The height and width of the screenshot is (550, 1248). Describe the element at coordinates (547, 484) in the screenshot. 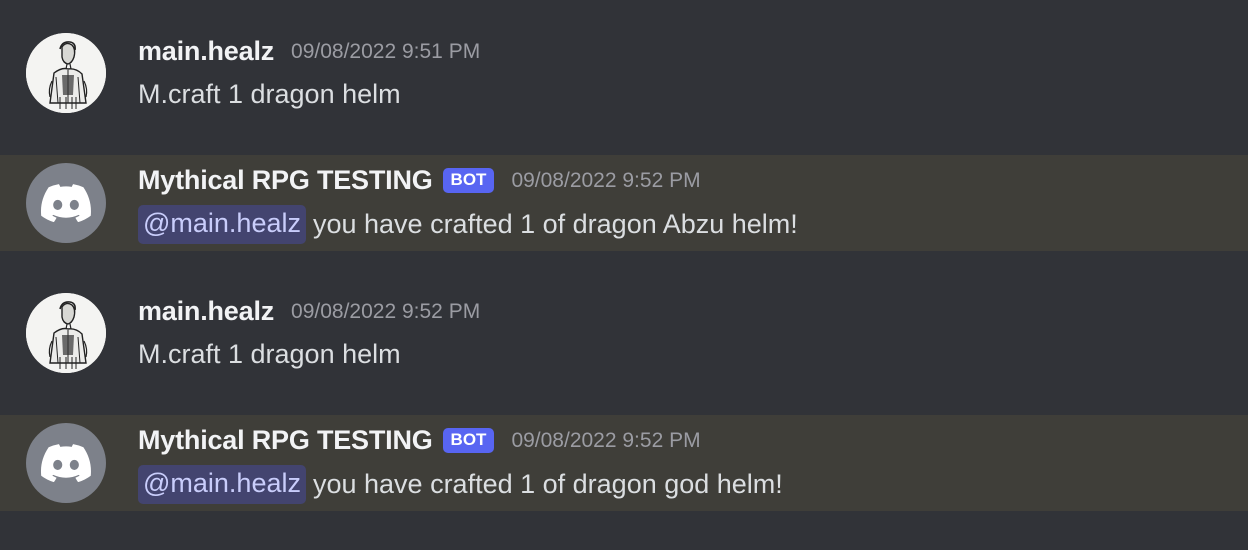

I see `message-text: you have crafted 1 of dragon god helm!` at that location.